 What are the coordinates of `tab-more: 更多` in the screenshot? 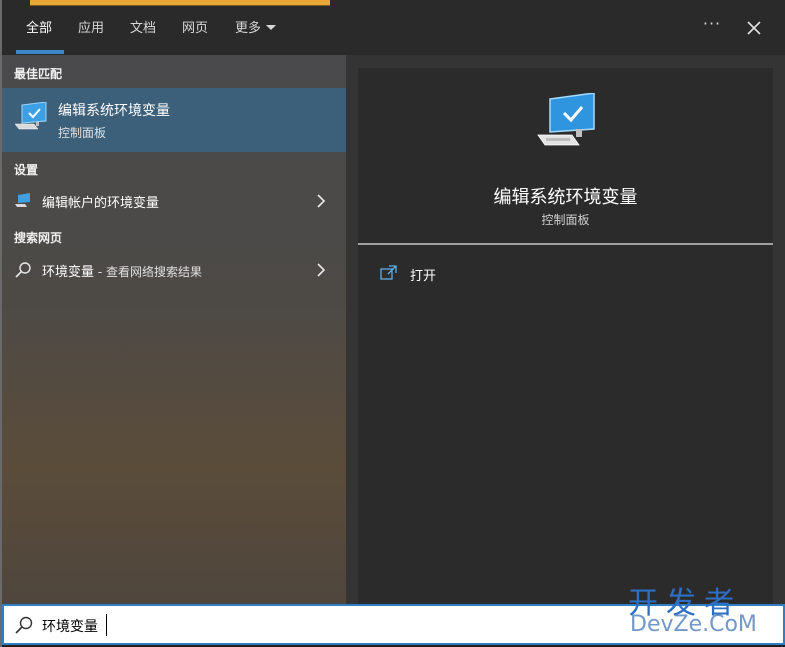 It's located at (256, 29).